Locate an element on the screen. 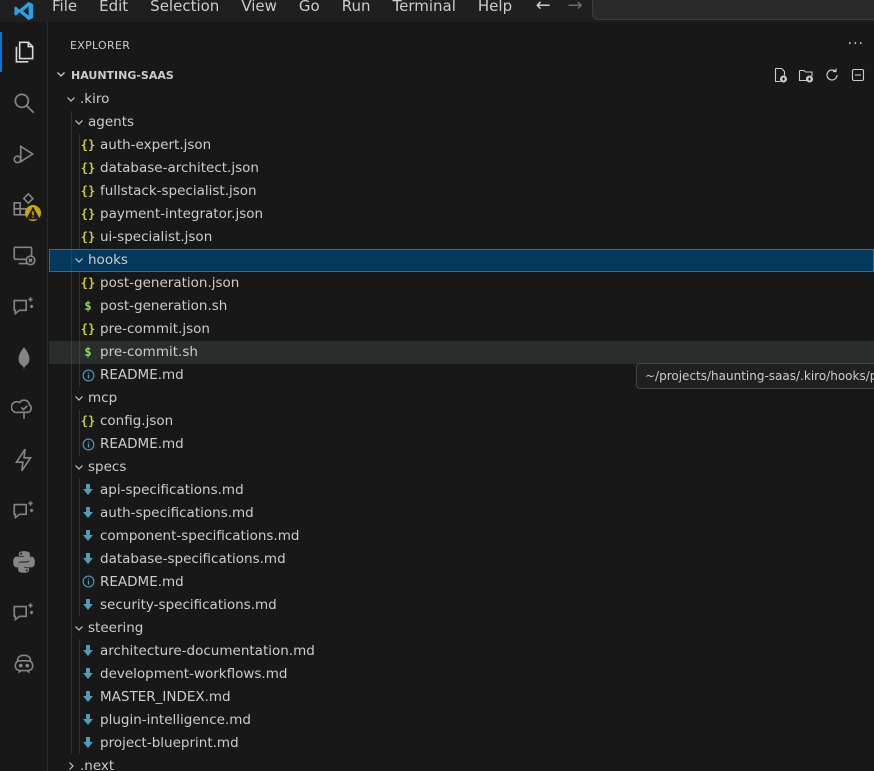 Image resolution: width=874 pixels, height=771 pixels. menu-run: Run is located at coordinates (356, 11).